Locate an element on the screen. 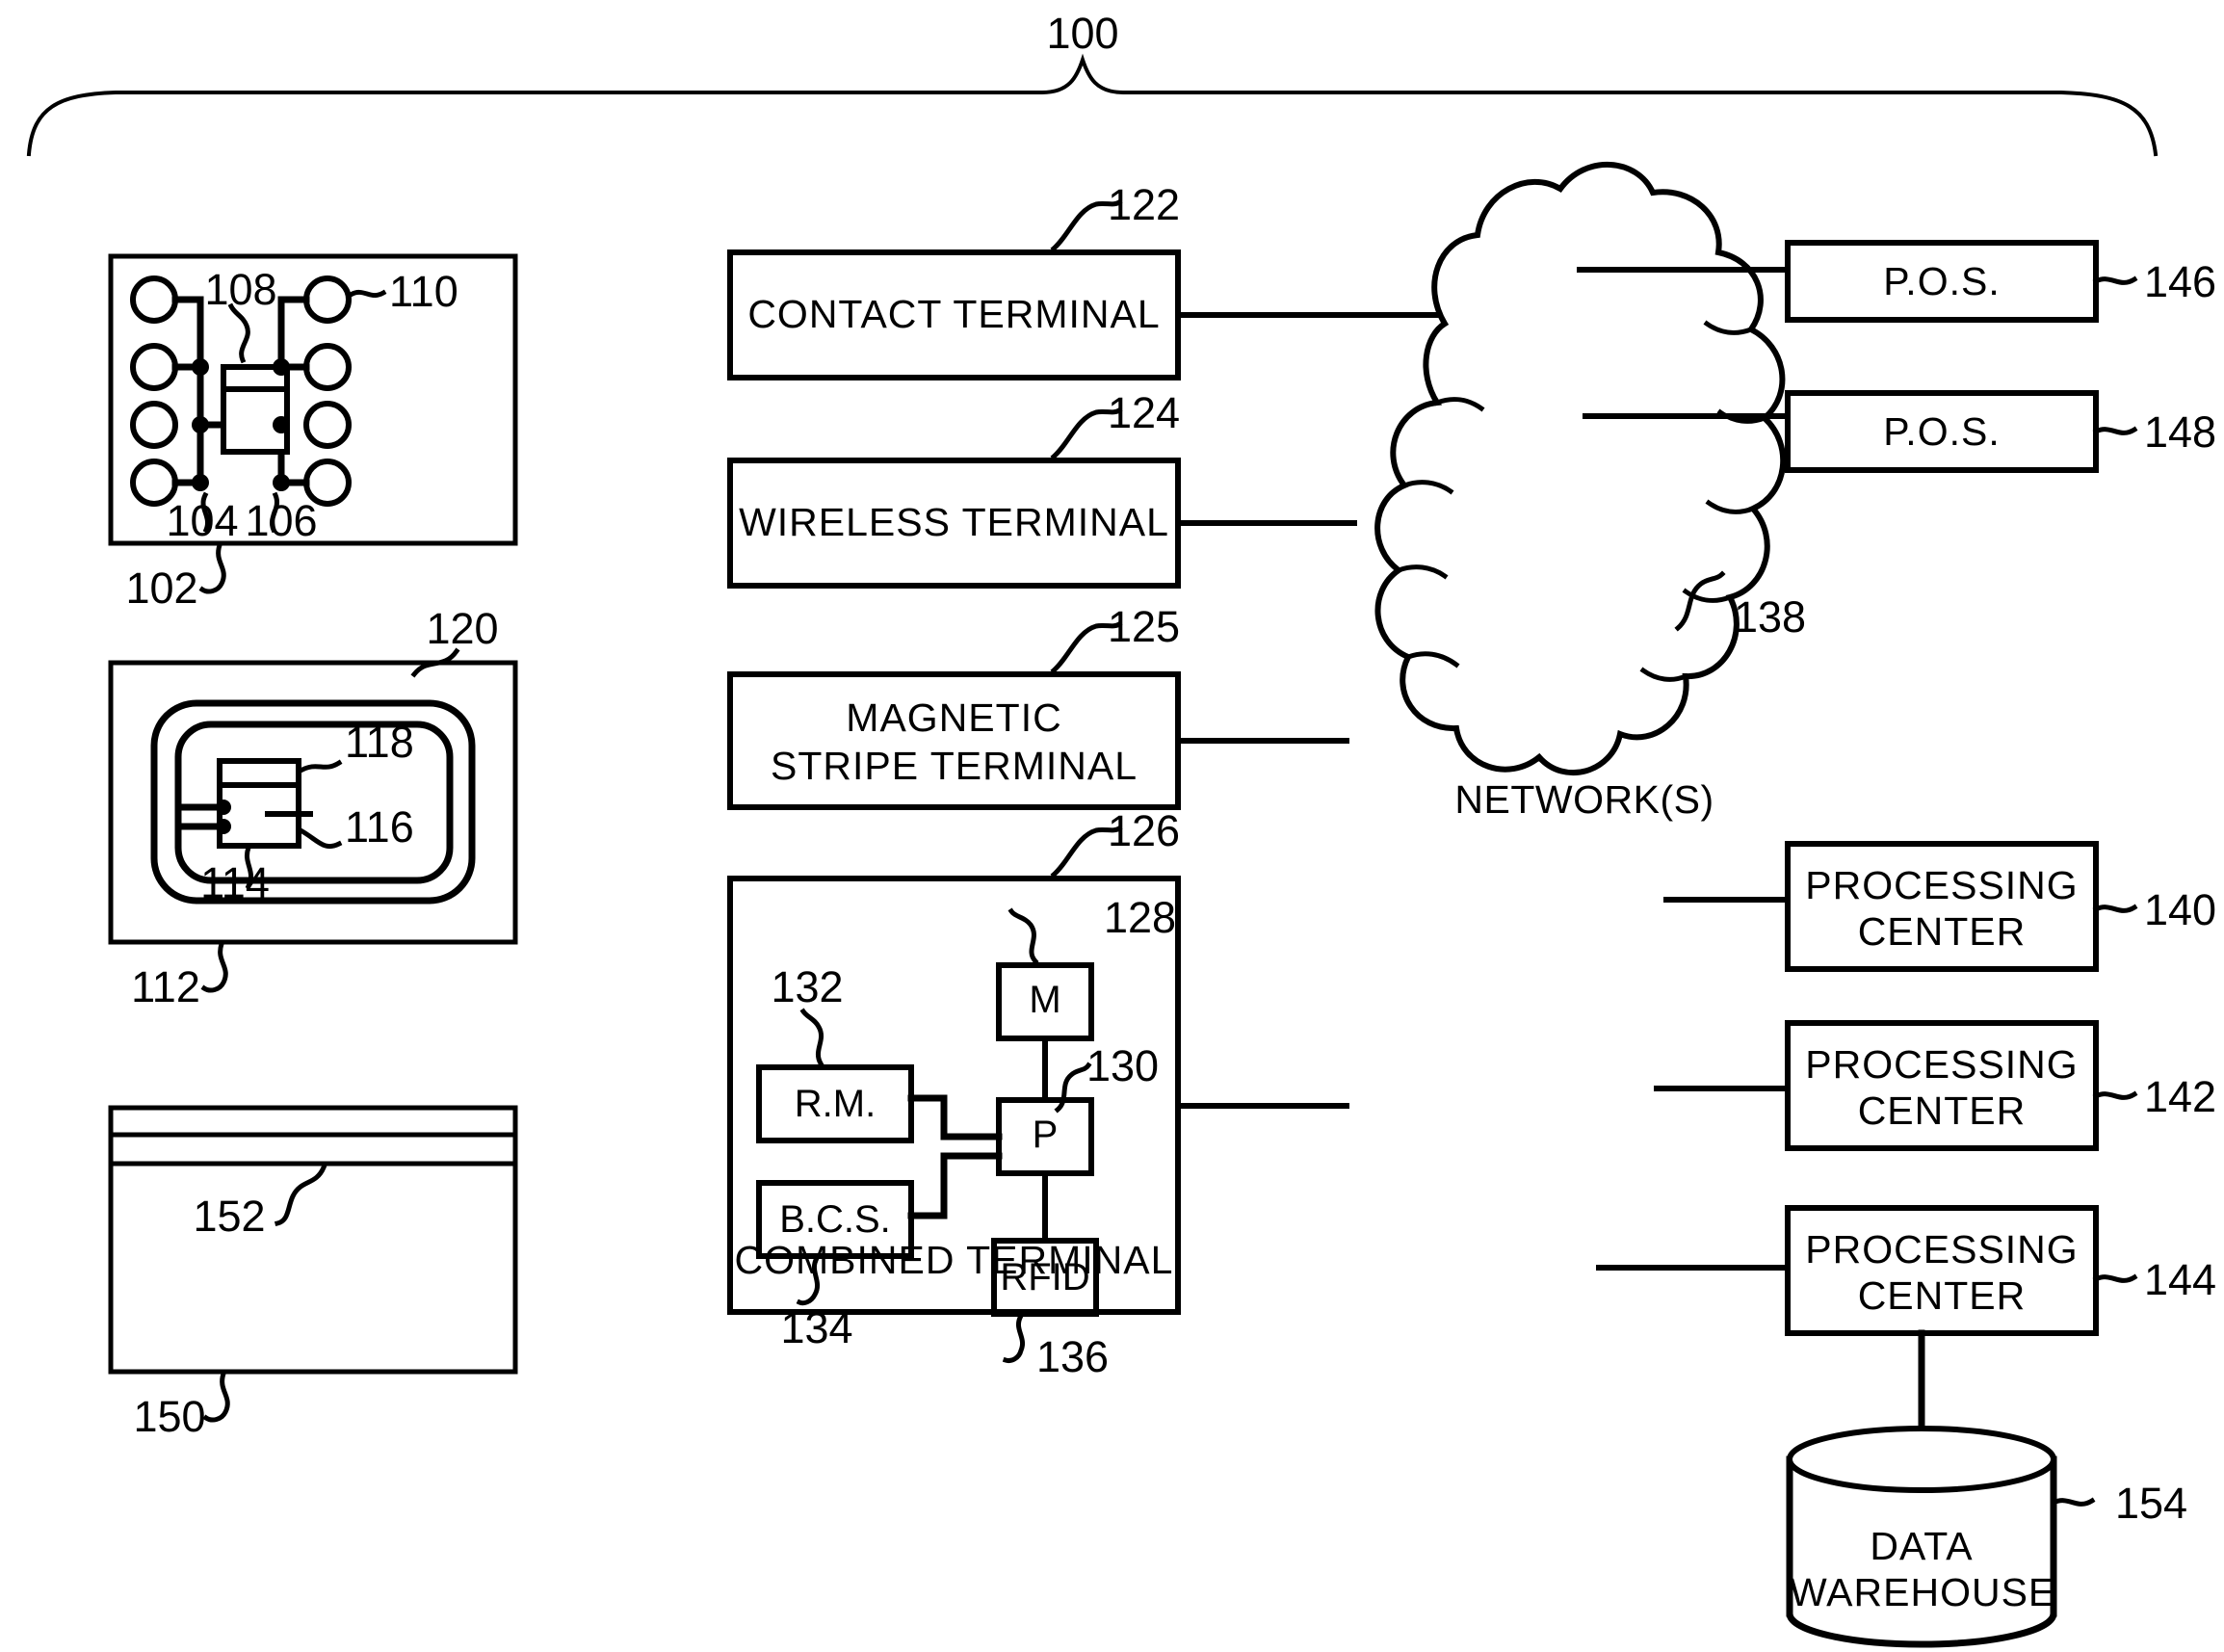 The image size is (2224, 1652). barcode-scanner-box-label: B.C.S. is located at coordinates (835, 1219).